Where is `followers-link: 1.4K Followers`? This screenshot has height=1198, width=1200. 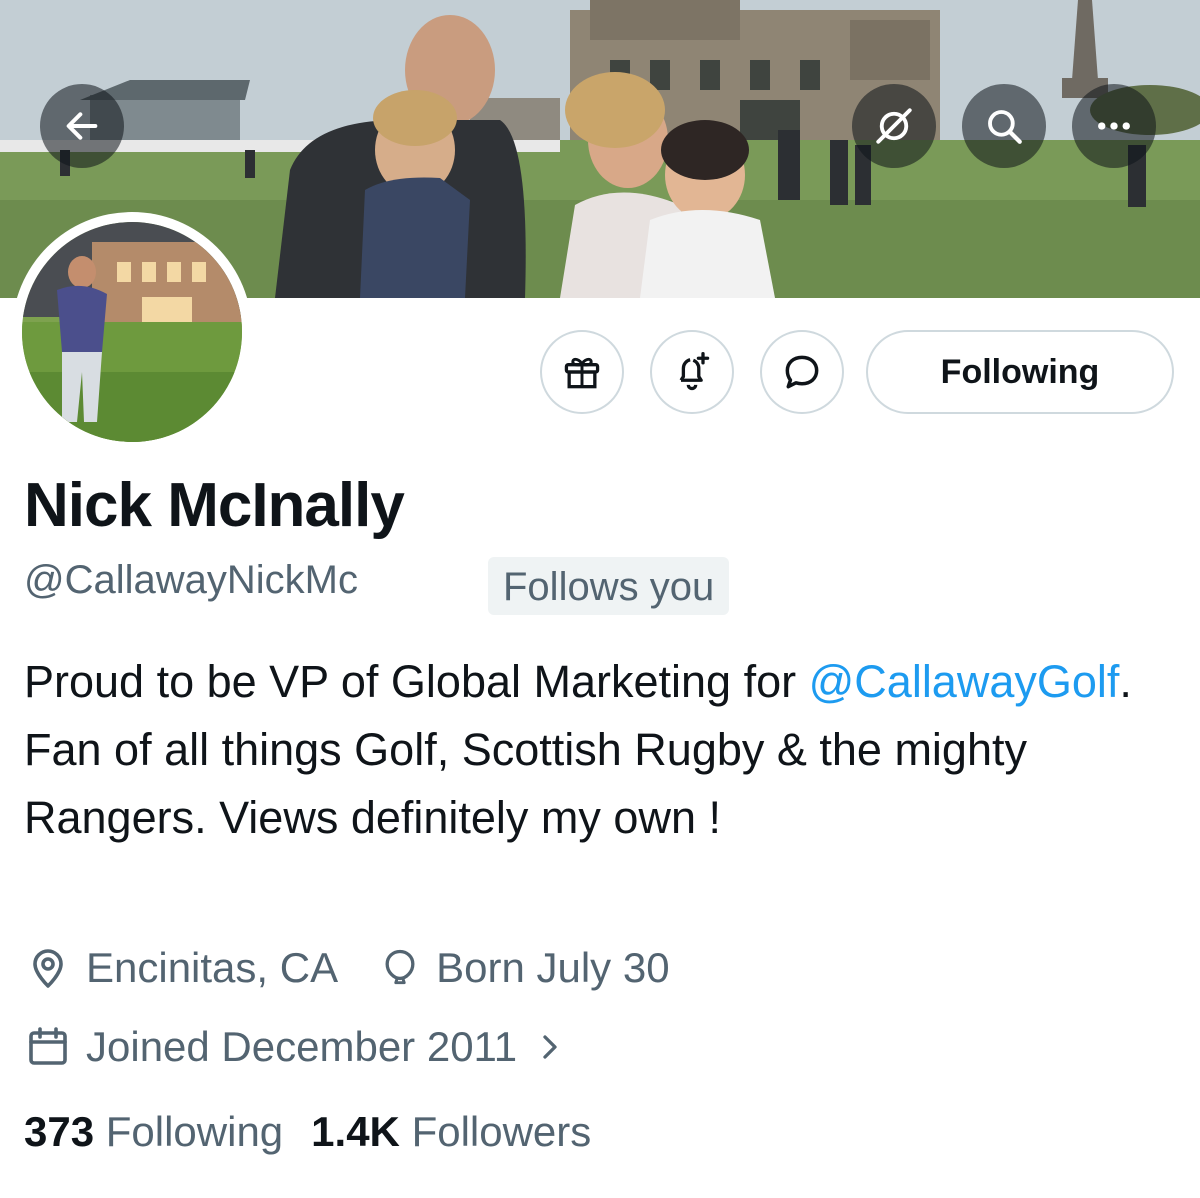 followers-link: 1.4K Followers is located at coordinates (451, 1132).